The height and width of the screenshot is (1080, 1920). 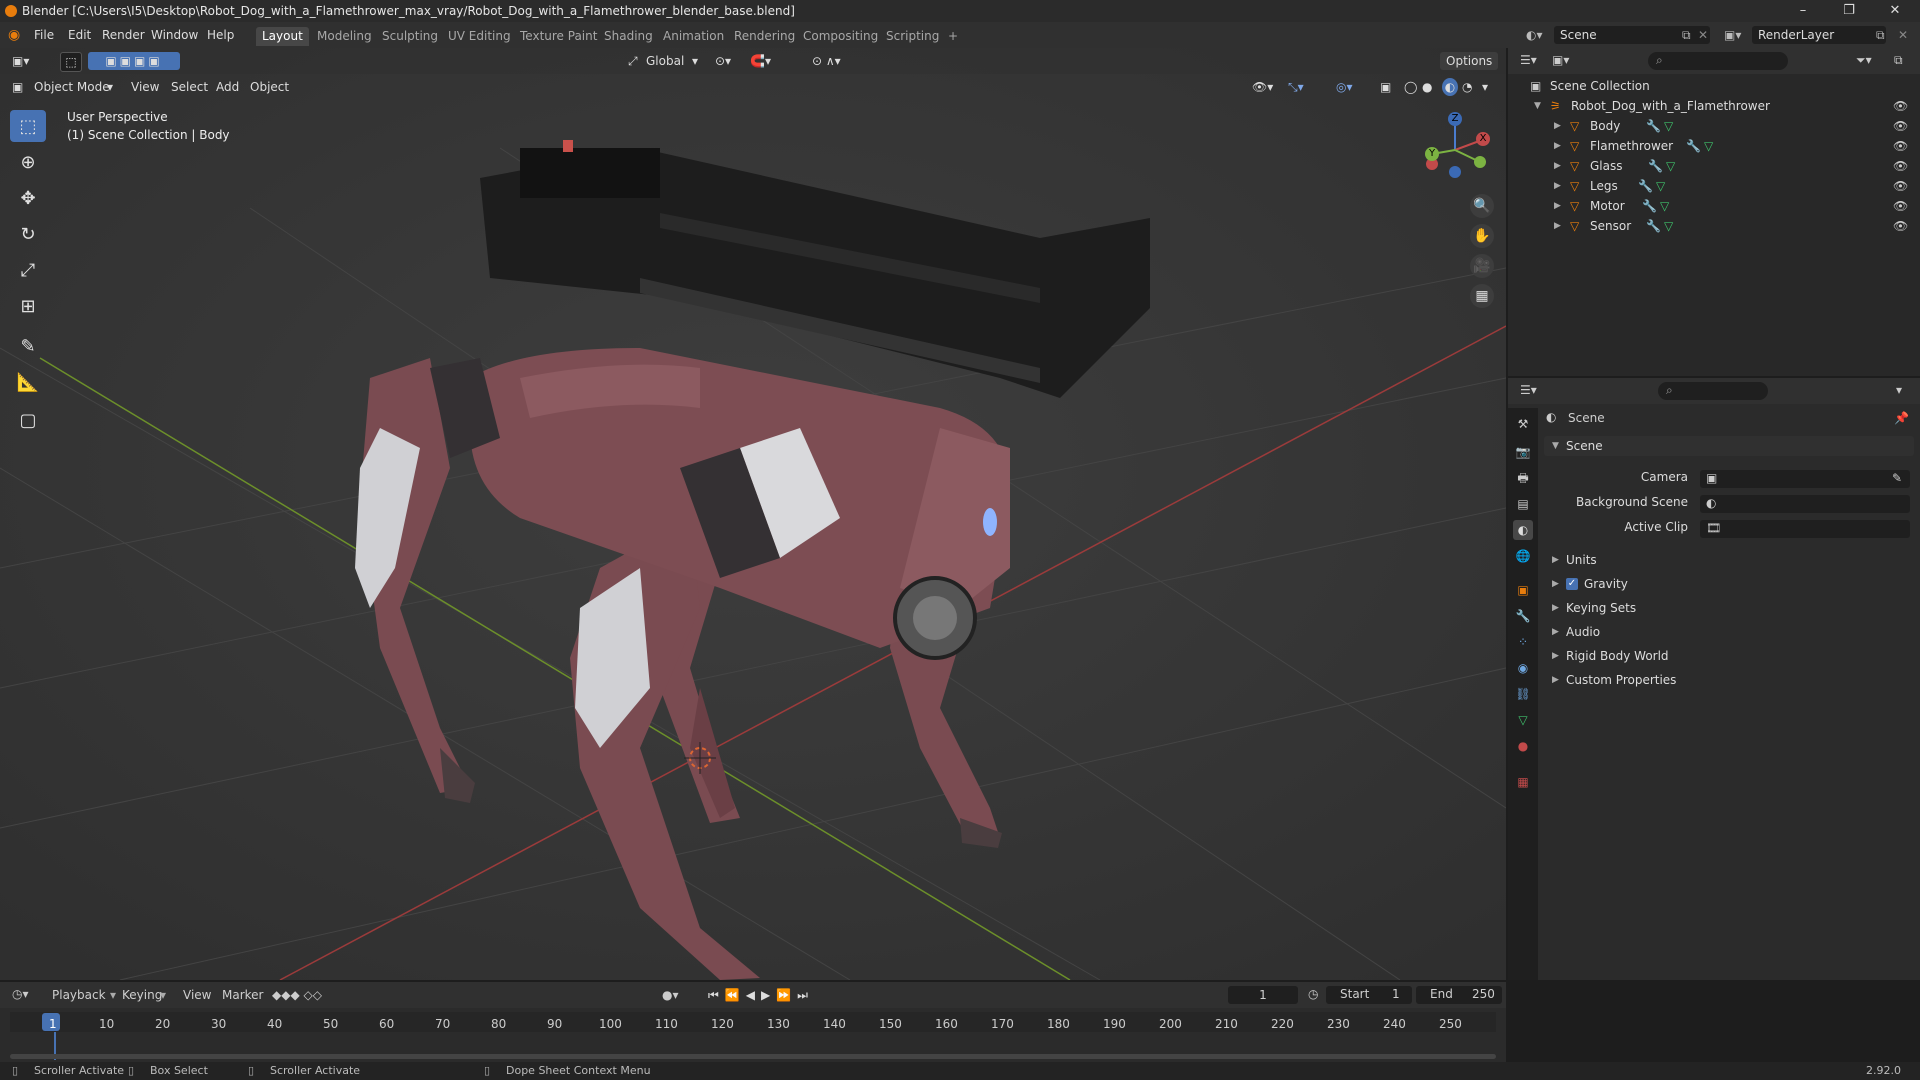 I want to click on close-button: ✕, so click(x=1895, y=11).